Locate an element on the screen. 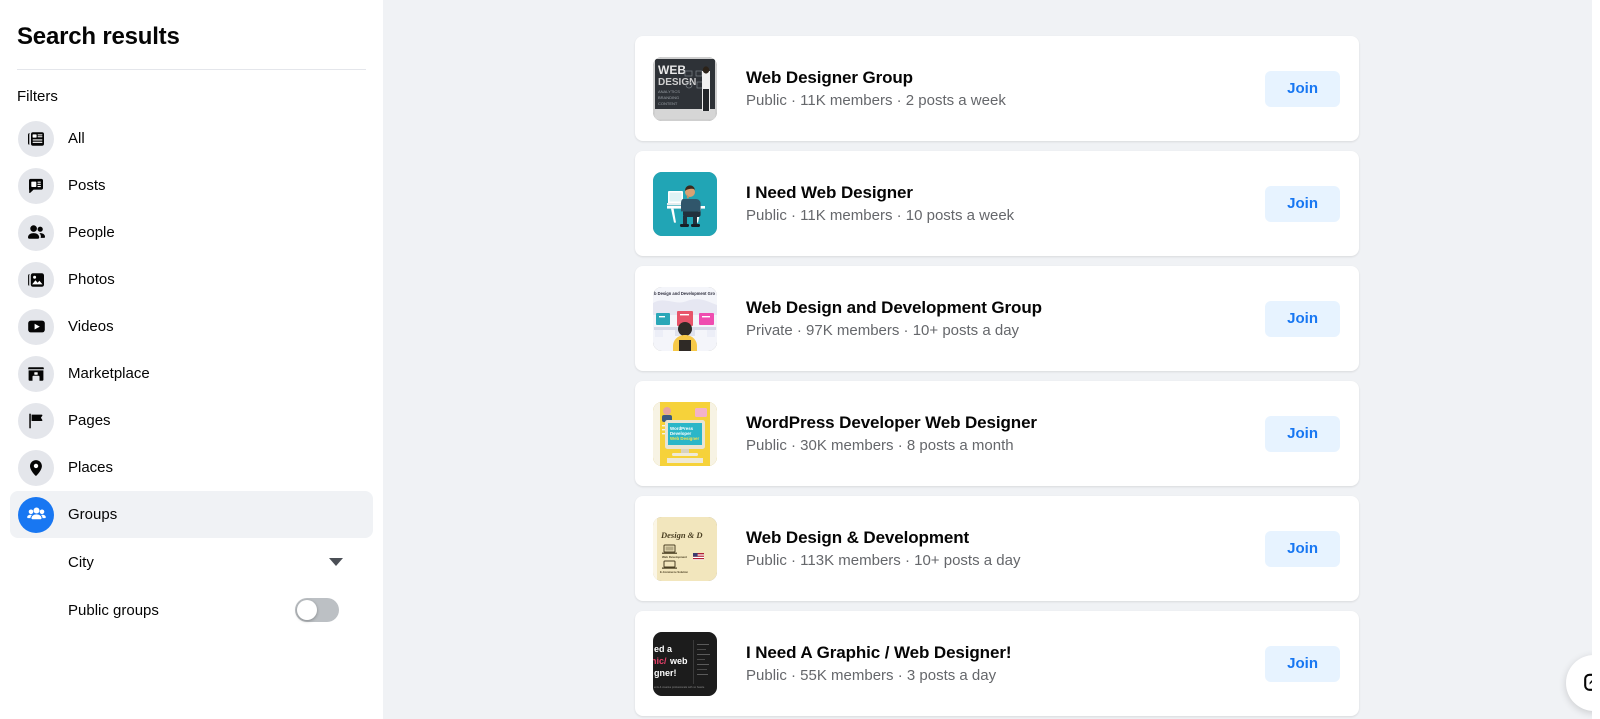 This screenshot has width=1600, height=719. sidebar-item-places: Places is located at coordinates (191, 467).